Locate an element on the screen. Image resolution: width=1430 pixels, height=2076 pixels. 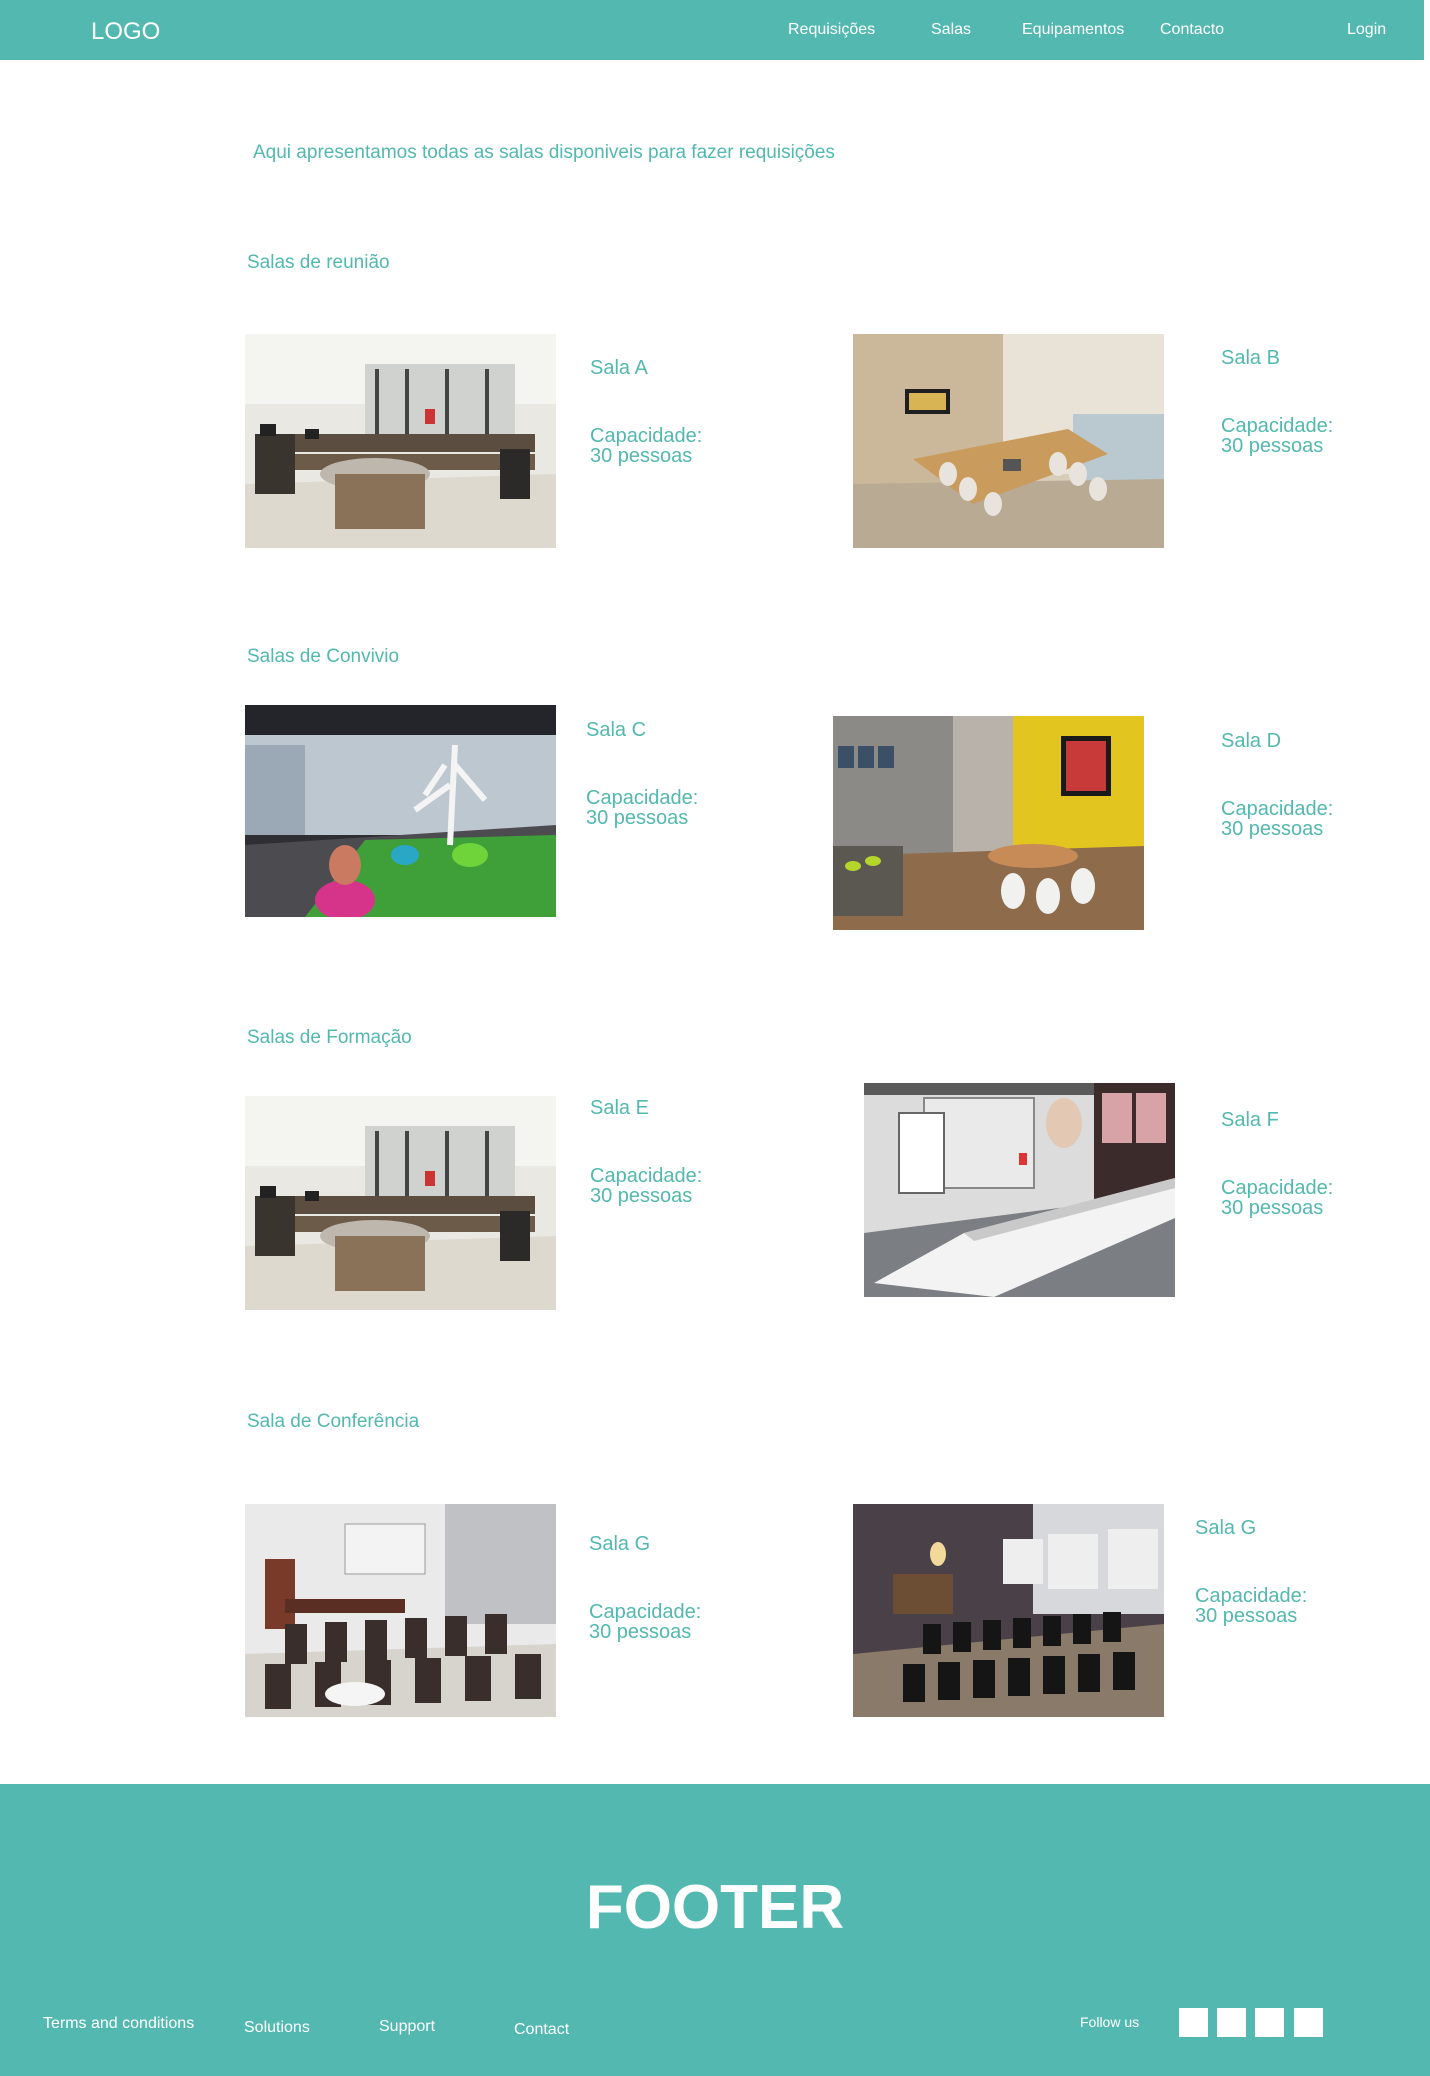
room-photo-sala-e is located at coordinates (400, 1203).